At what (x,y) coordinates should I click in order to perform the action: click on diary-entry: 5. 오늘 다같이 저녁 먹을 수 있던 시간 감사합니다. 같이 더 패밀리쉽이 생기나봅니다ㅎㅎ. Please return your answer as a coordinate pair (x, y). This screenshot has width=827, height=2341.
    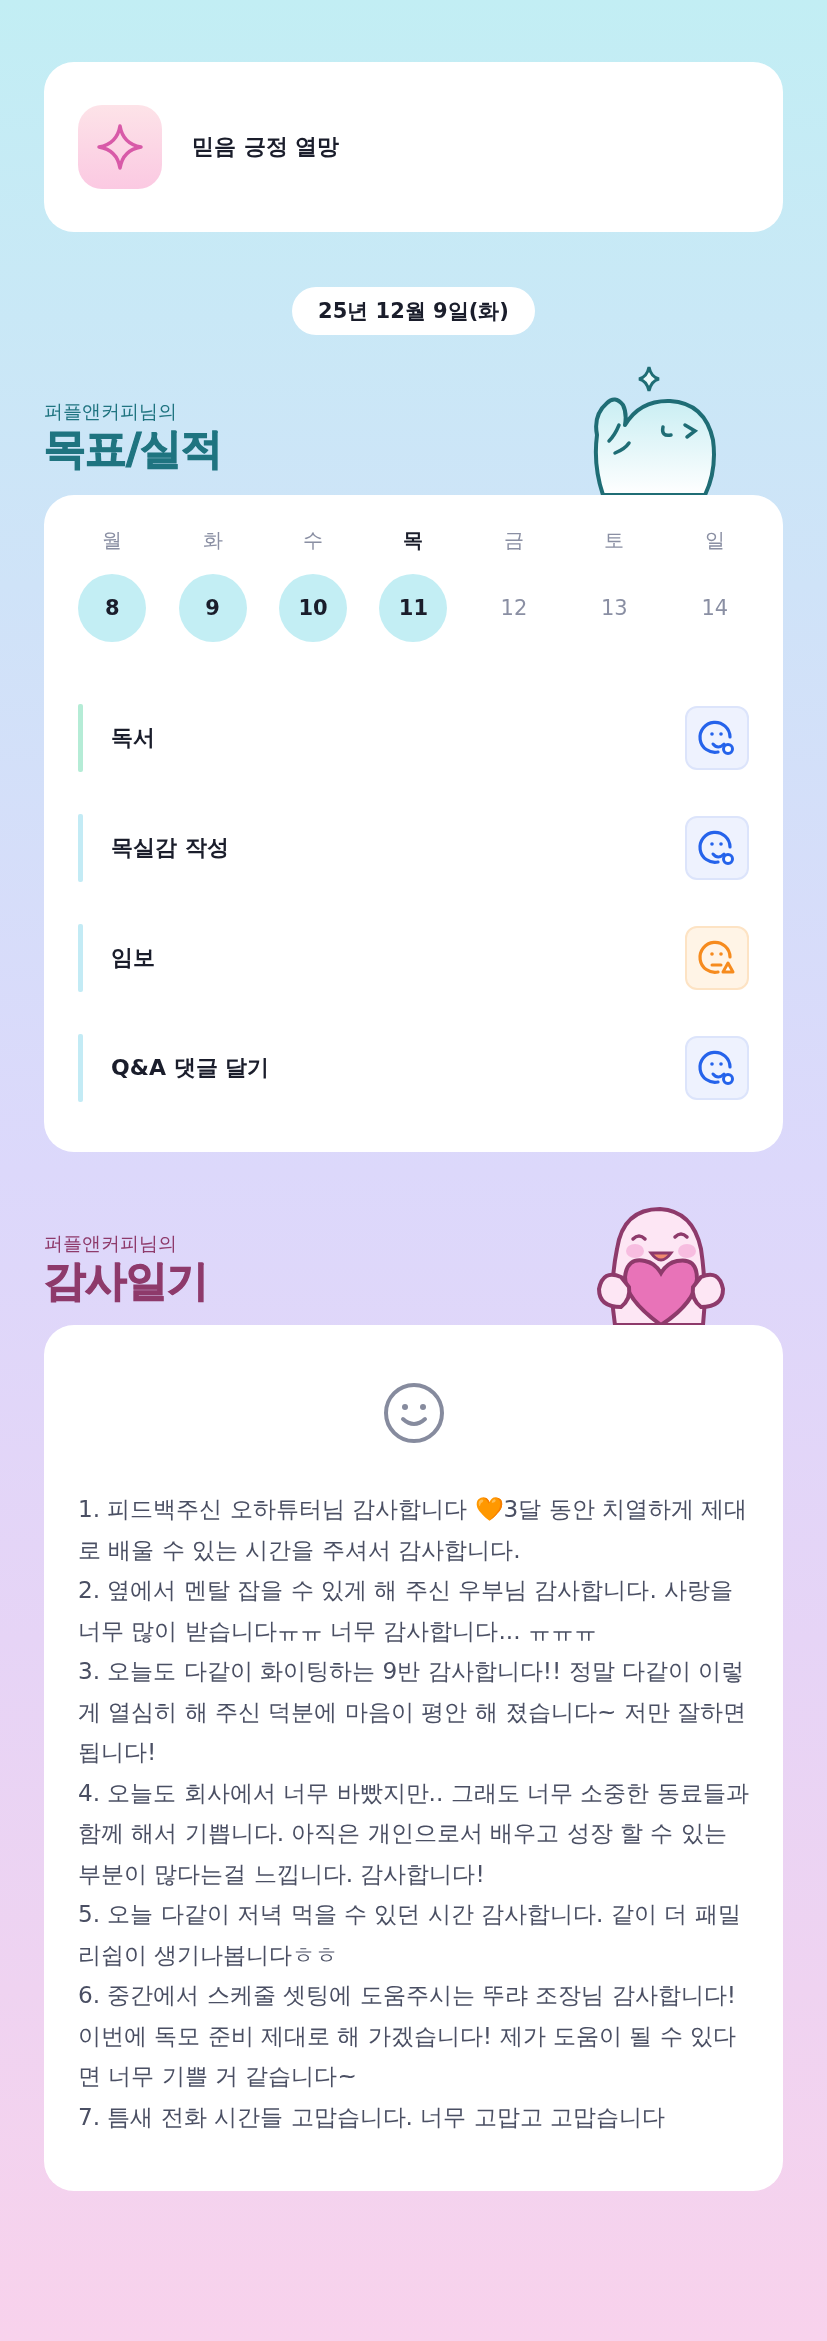
    Looking at the image, I should click on (410, 1934).